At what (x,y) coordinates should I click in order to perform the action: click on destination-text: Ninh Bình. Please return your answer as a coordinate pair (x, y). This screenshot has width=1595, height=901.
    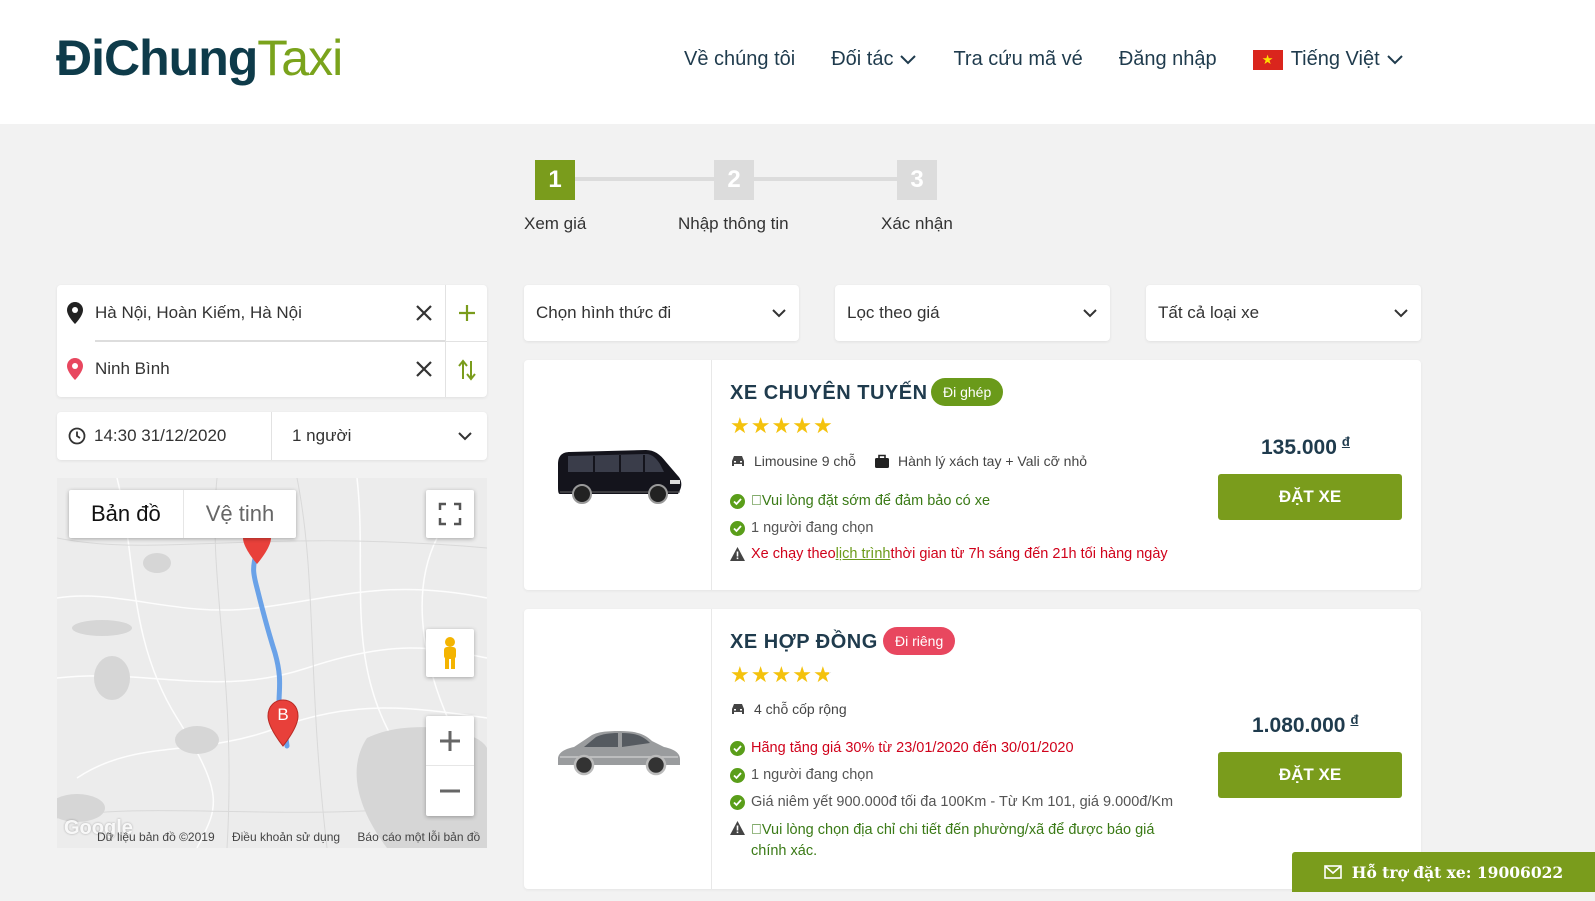
    Looking at the image, I should click on (132, 368).